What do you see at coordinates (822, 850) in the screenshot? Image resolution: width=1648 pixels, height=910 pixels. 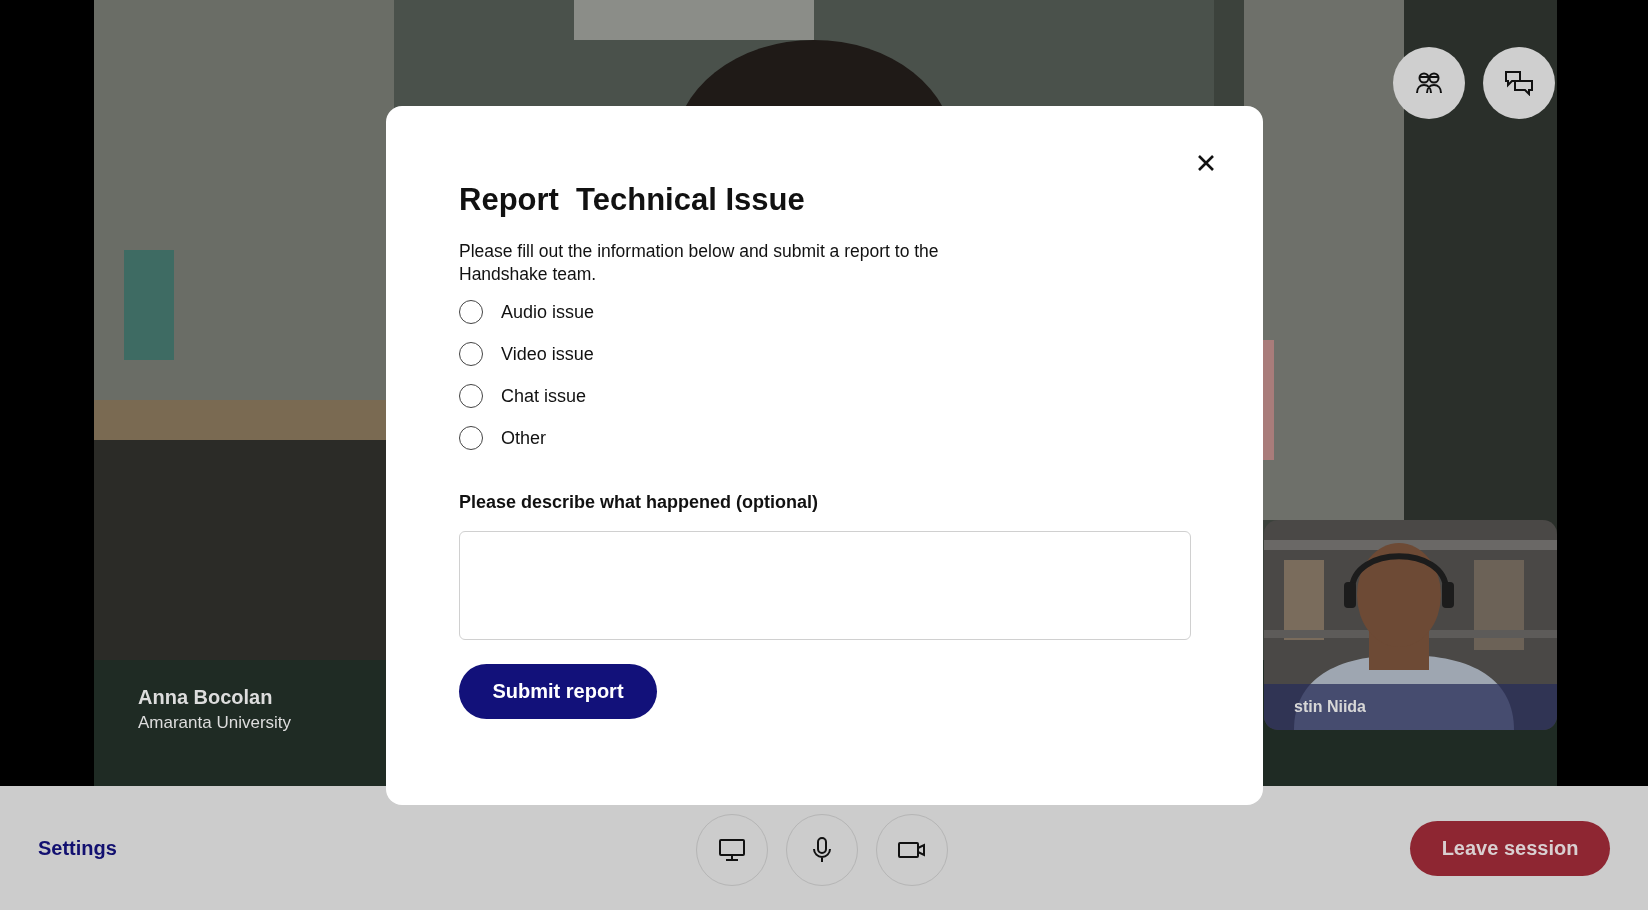 I see `microphone-icon` at bounding box center [822, 850].